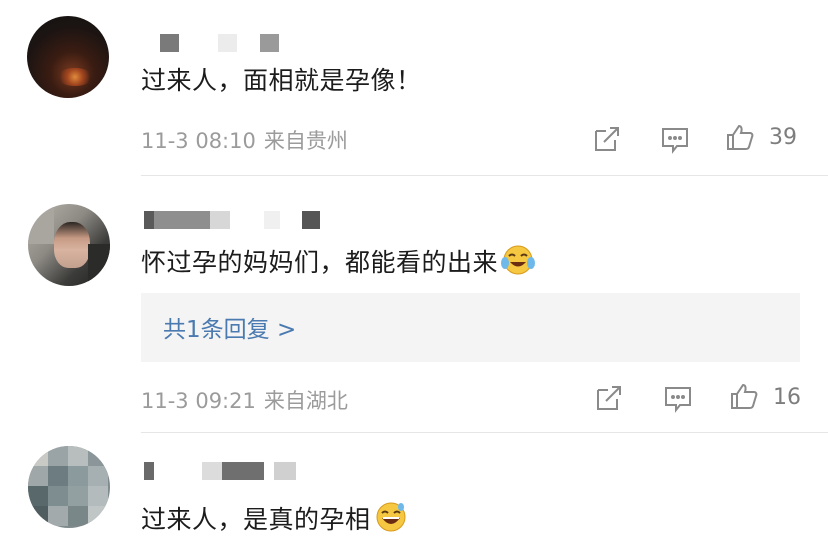 The height and width of the screenshot is (559, 828). I want to click on location: 来自湖北, so click(305, 401).